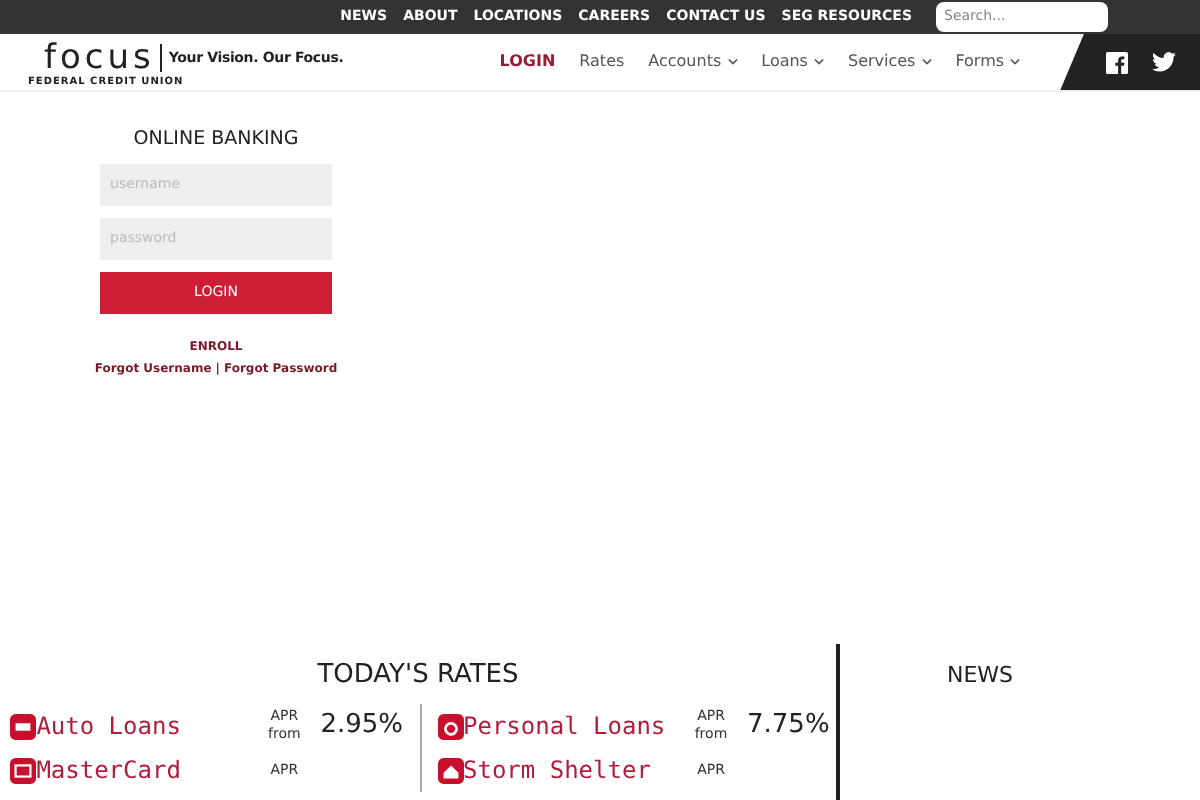  Describe the element at coordinates (1117, 62) in the screenshot. I see `facebook-icon` at that location.